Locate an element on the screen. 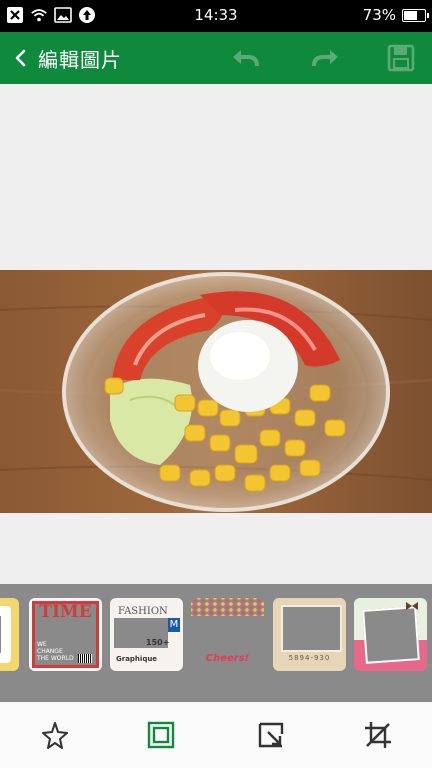 The width and height of the screenshot is (432, 768). time-sub-3: THE WORLD is located at coordinates (55, 658).